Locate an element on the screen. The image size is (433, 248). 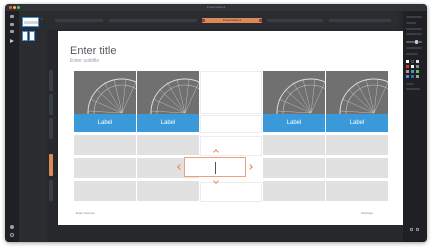
slide-thumbnail is located at coordinates (30, 22).